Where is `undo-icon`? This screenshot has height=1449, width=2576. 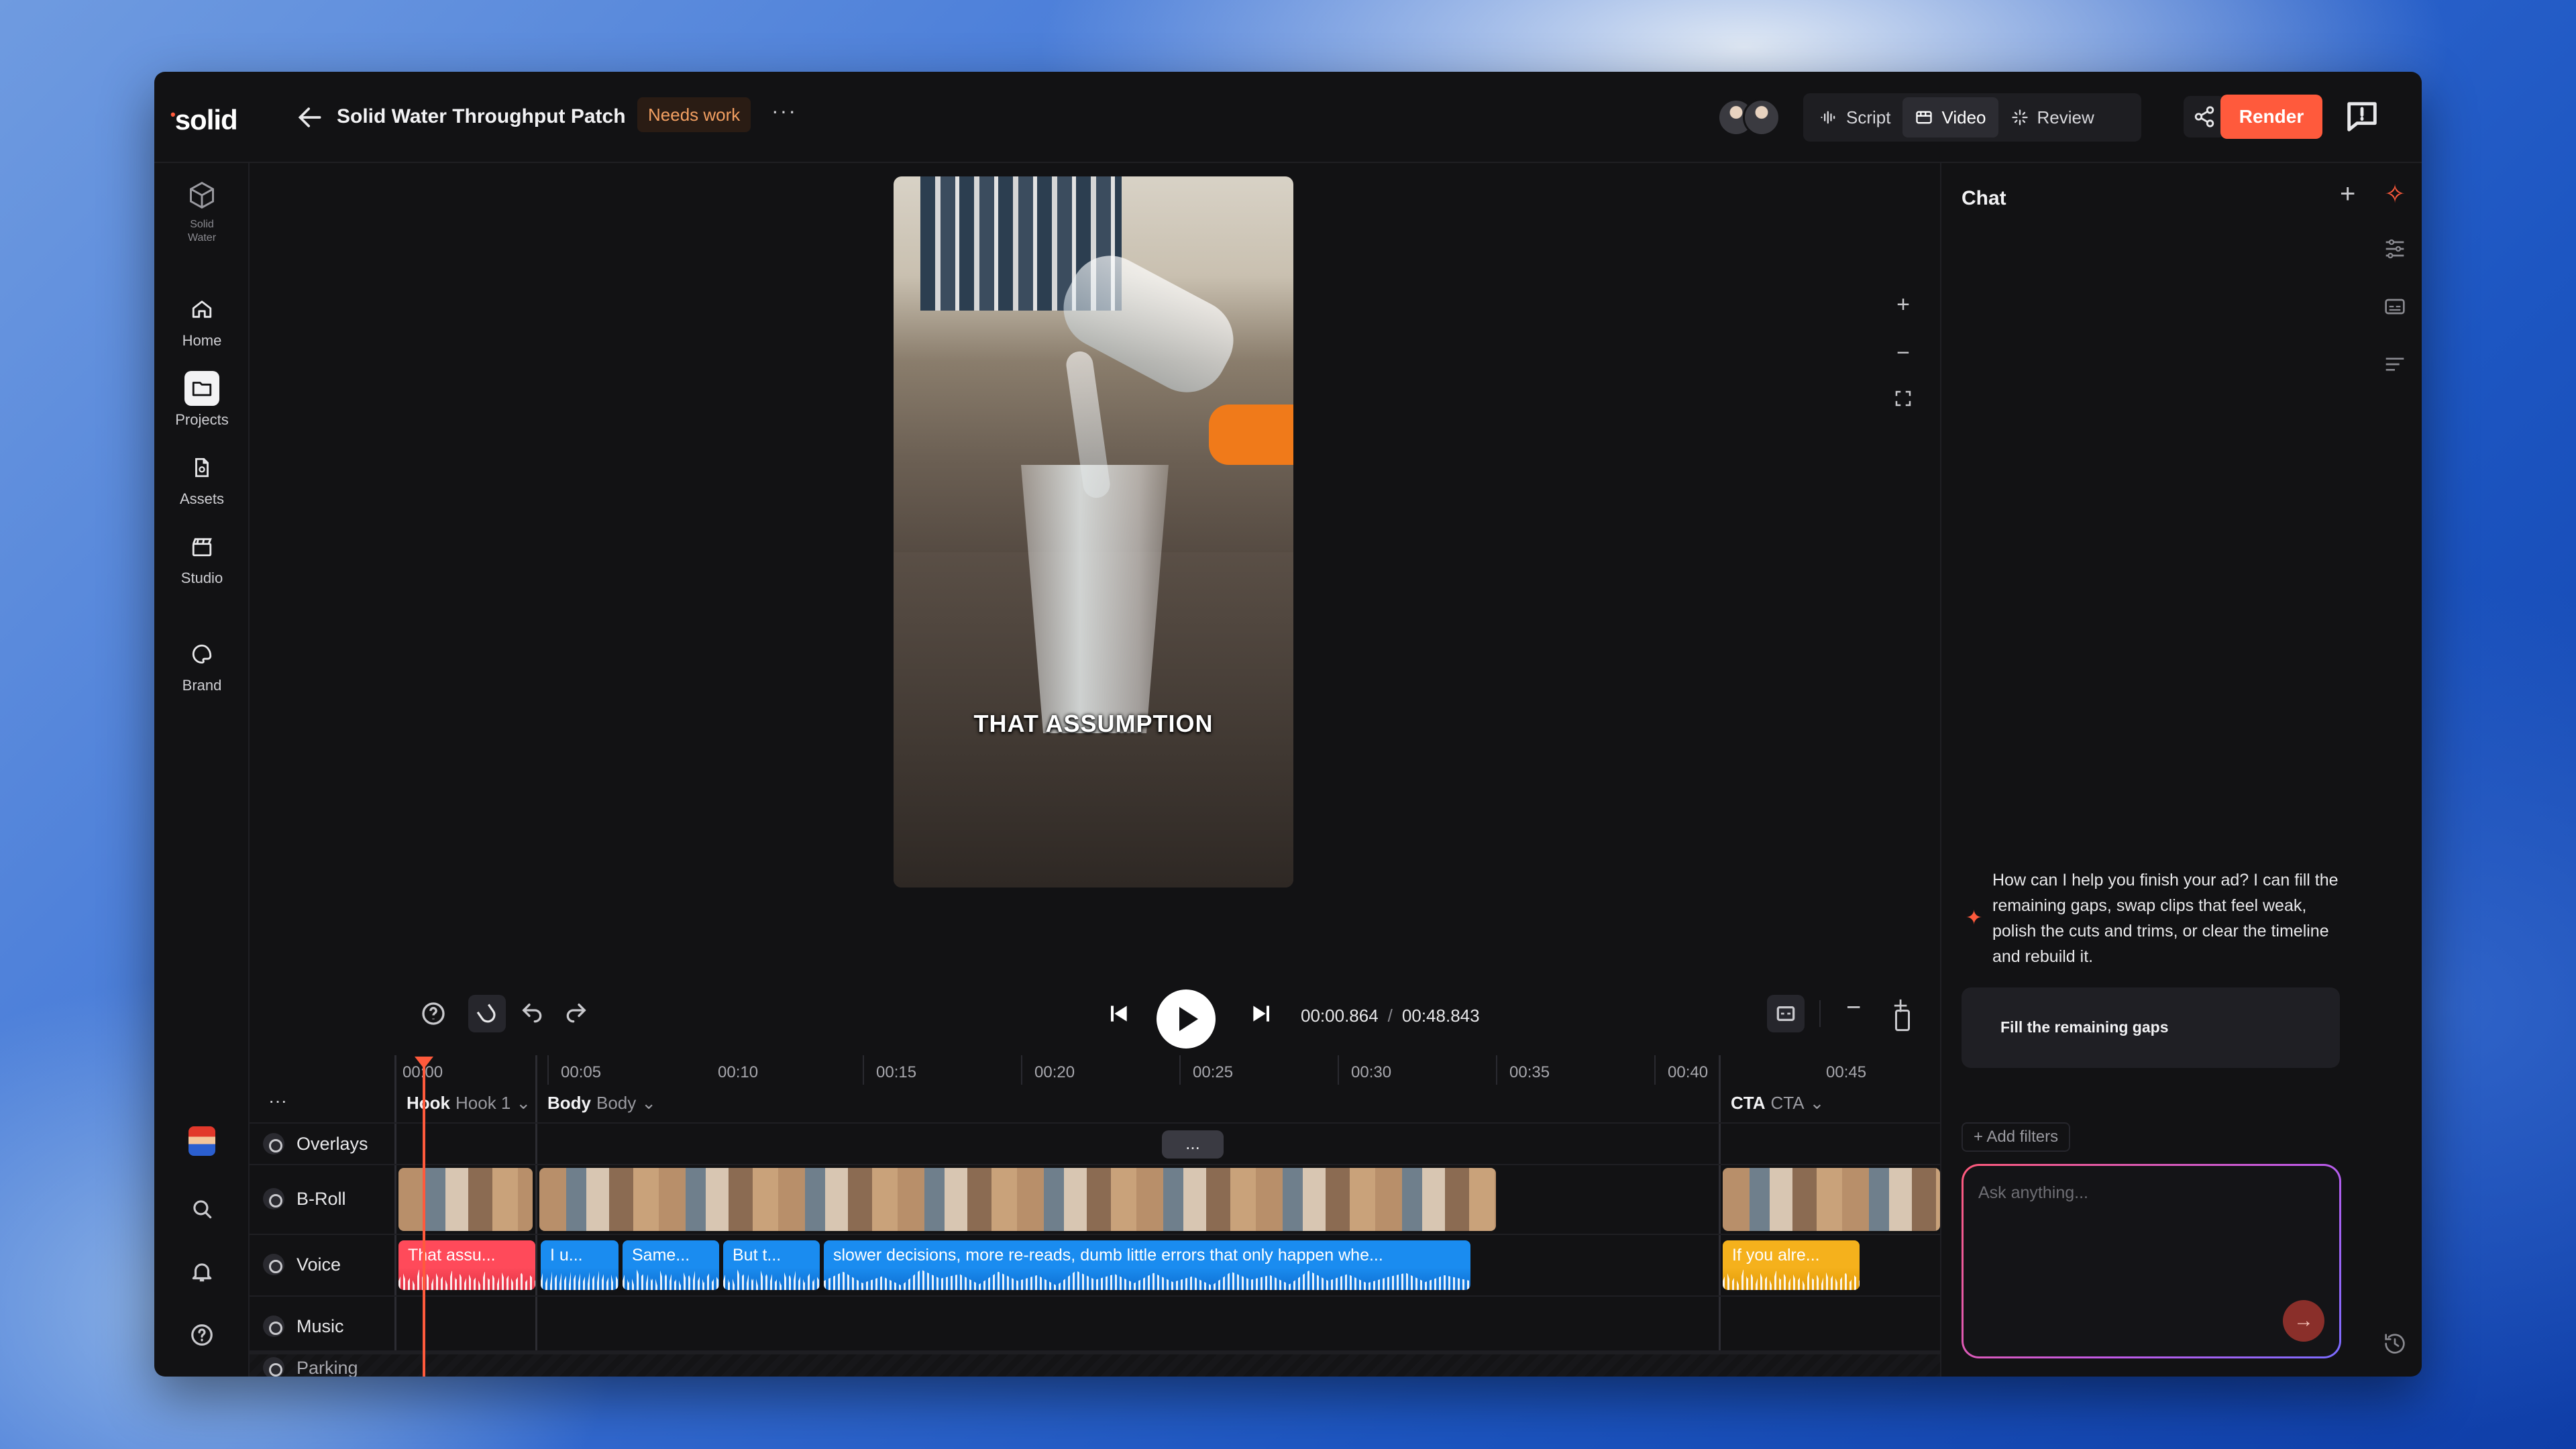 undo-icon is located at coordinates (532, 1013).